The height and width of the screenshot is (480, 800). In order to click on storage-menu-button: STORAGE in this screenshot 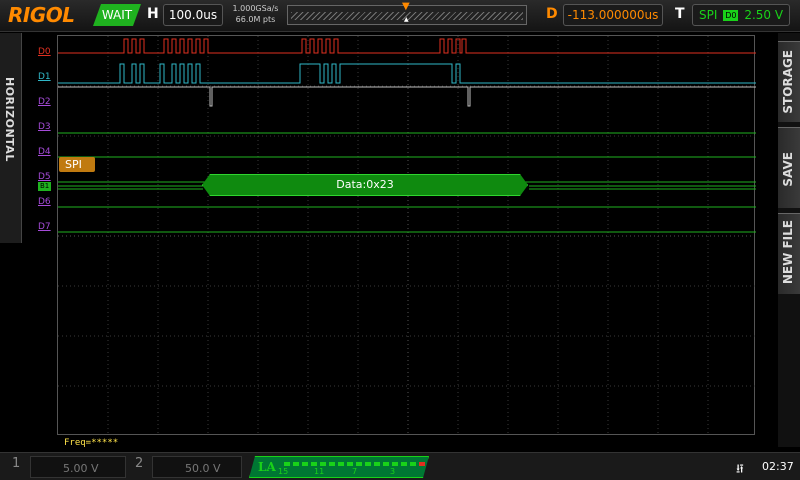, I will do `click(789, 82)`.